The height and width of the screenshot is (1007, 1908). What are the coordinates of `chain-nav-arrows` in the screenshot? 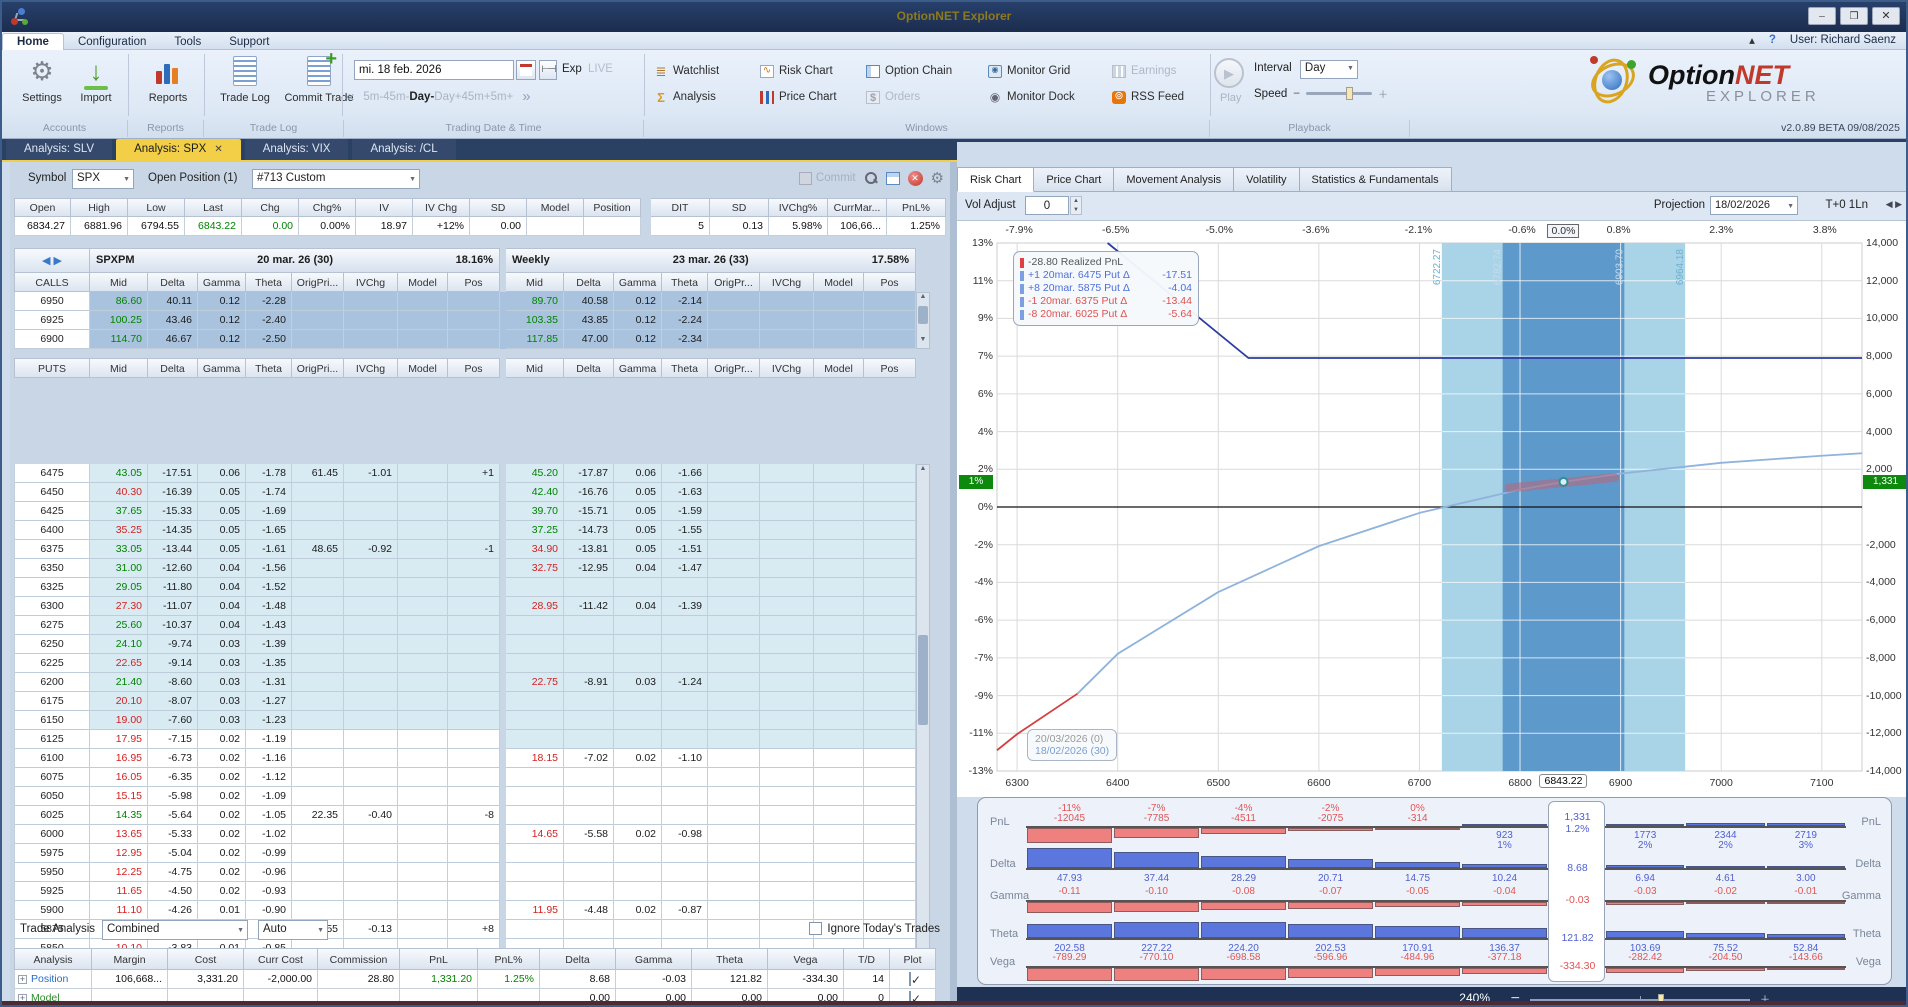 It's located at (52, 260).